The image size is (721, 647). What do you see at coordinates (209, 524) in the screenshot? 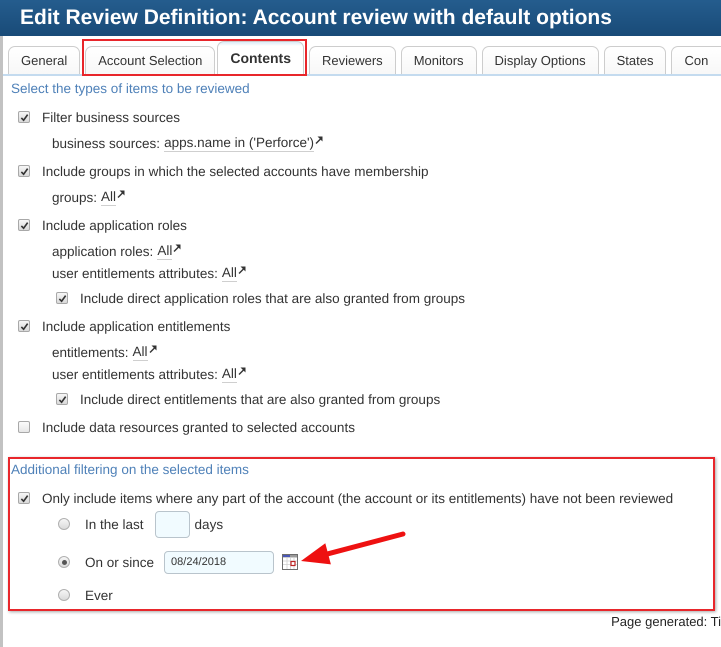
I see `unit-label: days` at bounding box center [209, 524].